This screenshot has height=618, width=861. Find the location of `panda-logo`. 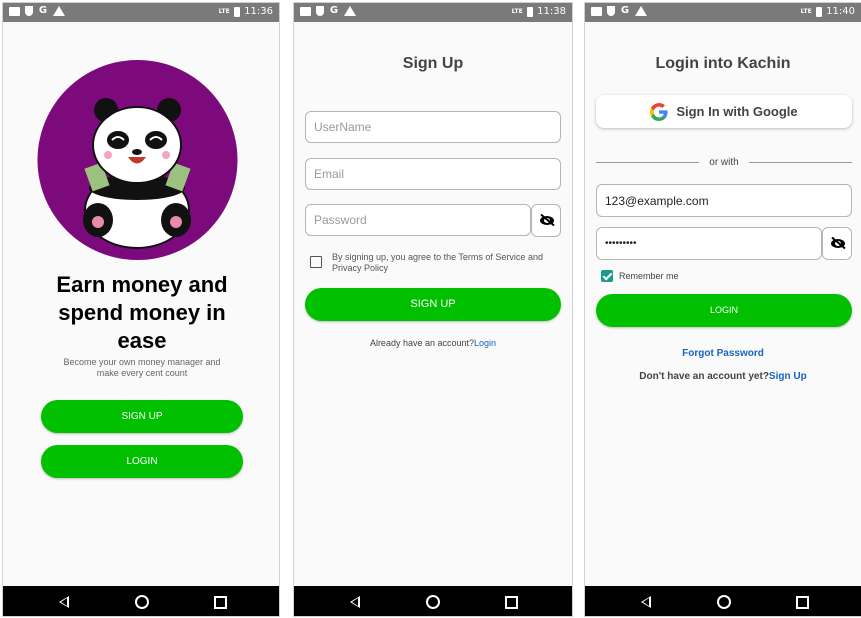

panda-logo is located at coordinates (137, 160).